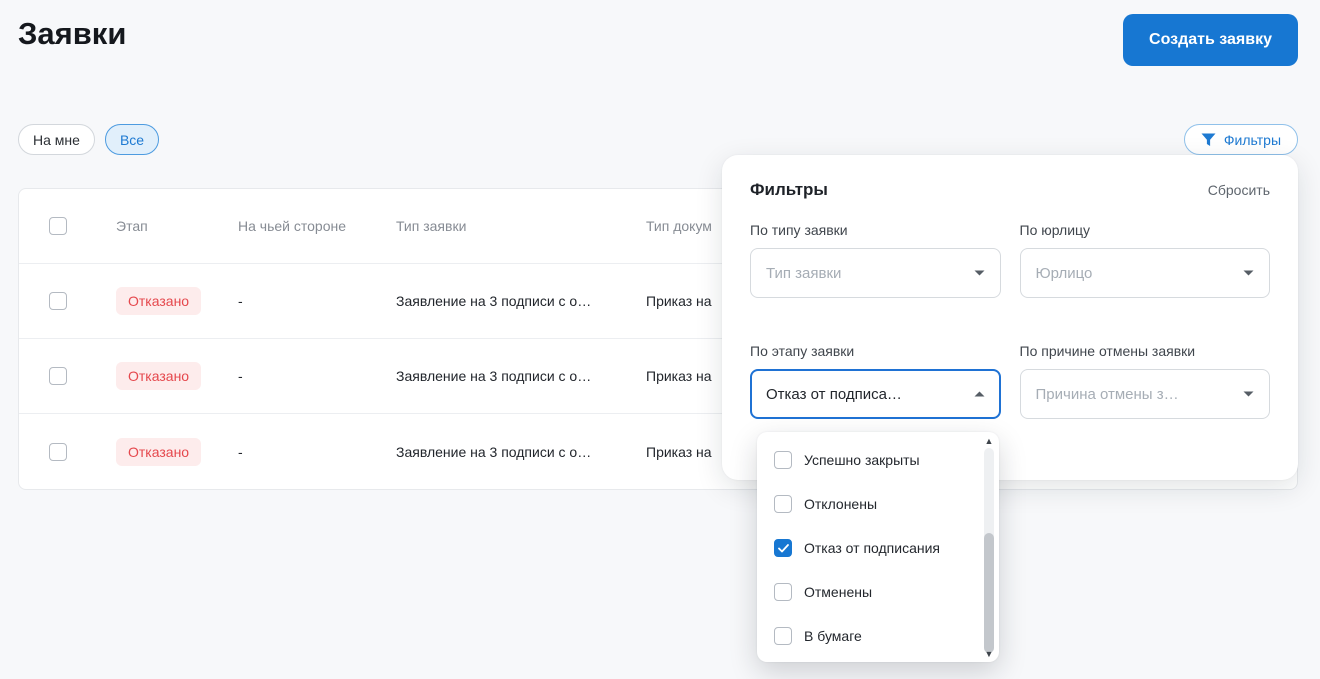  I want to click on dropdown-scrollbar-thumb, so click(989, 593).